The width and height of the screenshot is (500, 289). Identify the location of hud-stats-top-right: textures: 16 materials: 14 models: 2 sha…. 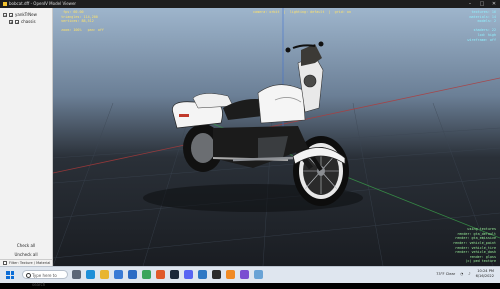
(481, 26).